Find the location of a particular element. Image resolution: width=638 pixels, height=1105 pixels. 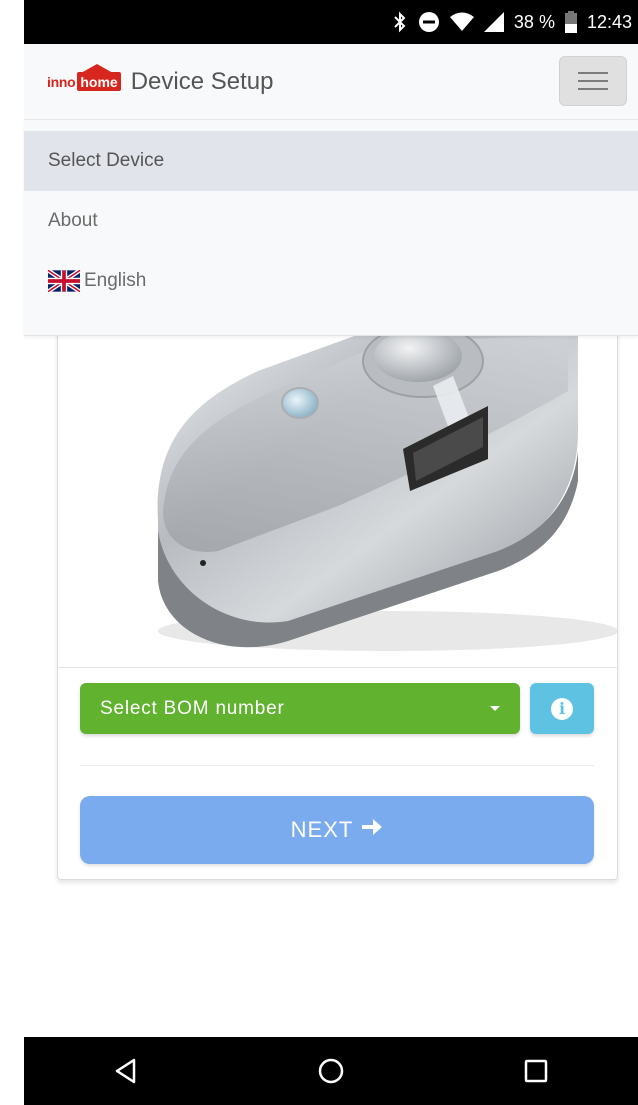

bom-number-select: Select BOM number is located at coordinates (300, 708).